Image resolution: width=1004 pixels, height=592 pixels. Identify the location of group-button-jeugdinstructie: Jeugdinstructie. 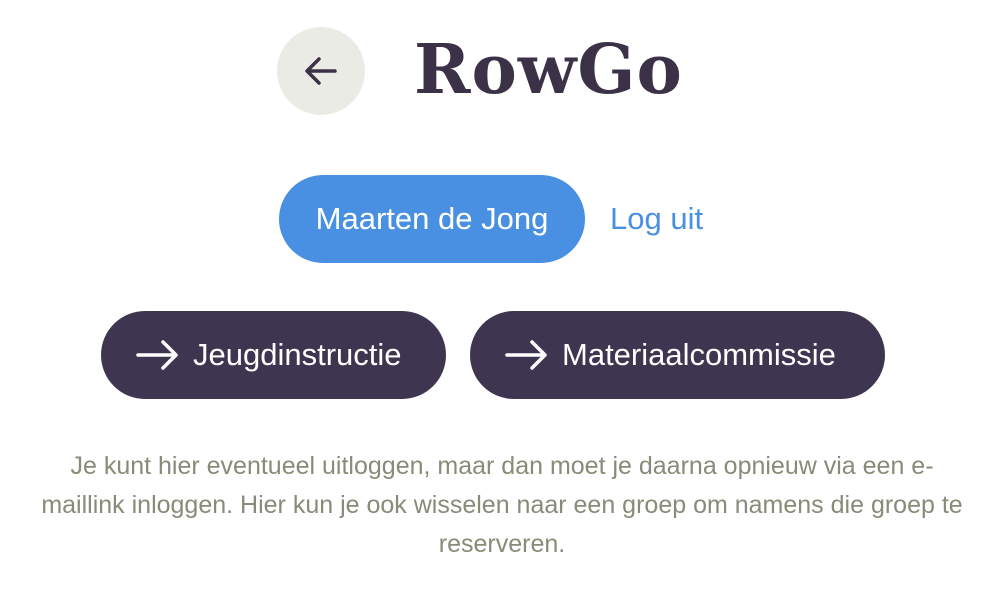
(273, 355).